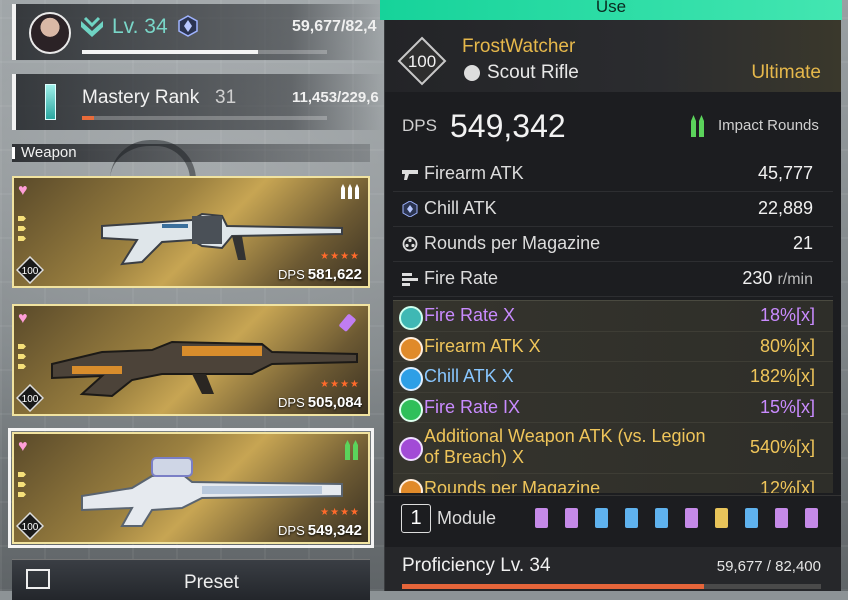 The width and height of the screenshot is (848, 600). I want to click on weapon-dps: DPS 505,084, so click(320, 402).